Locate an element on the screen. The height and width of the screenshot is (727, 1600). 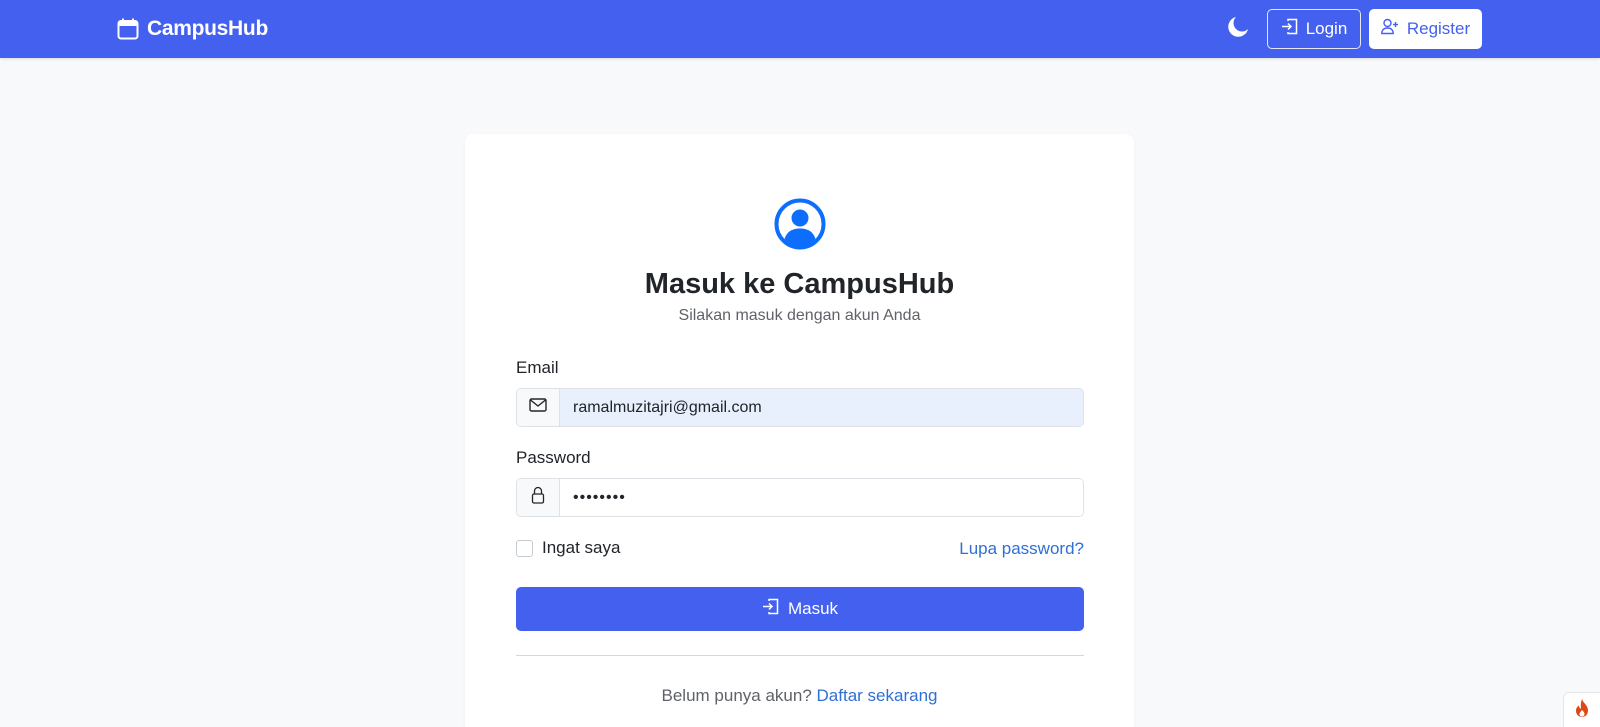
flame-icon is located at coordinates (1582, 710).